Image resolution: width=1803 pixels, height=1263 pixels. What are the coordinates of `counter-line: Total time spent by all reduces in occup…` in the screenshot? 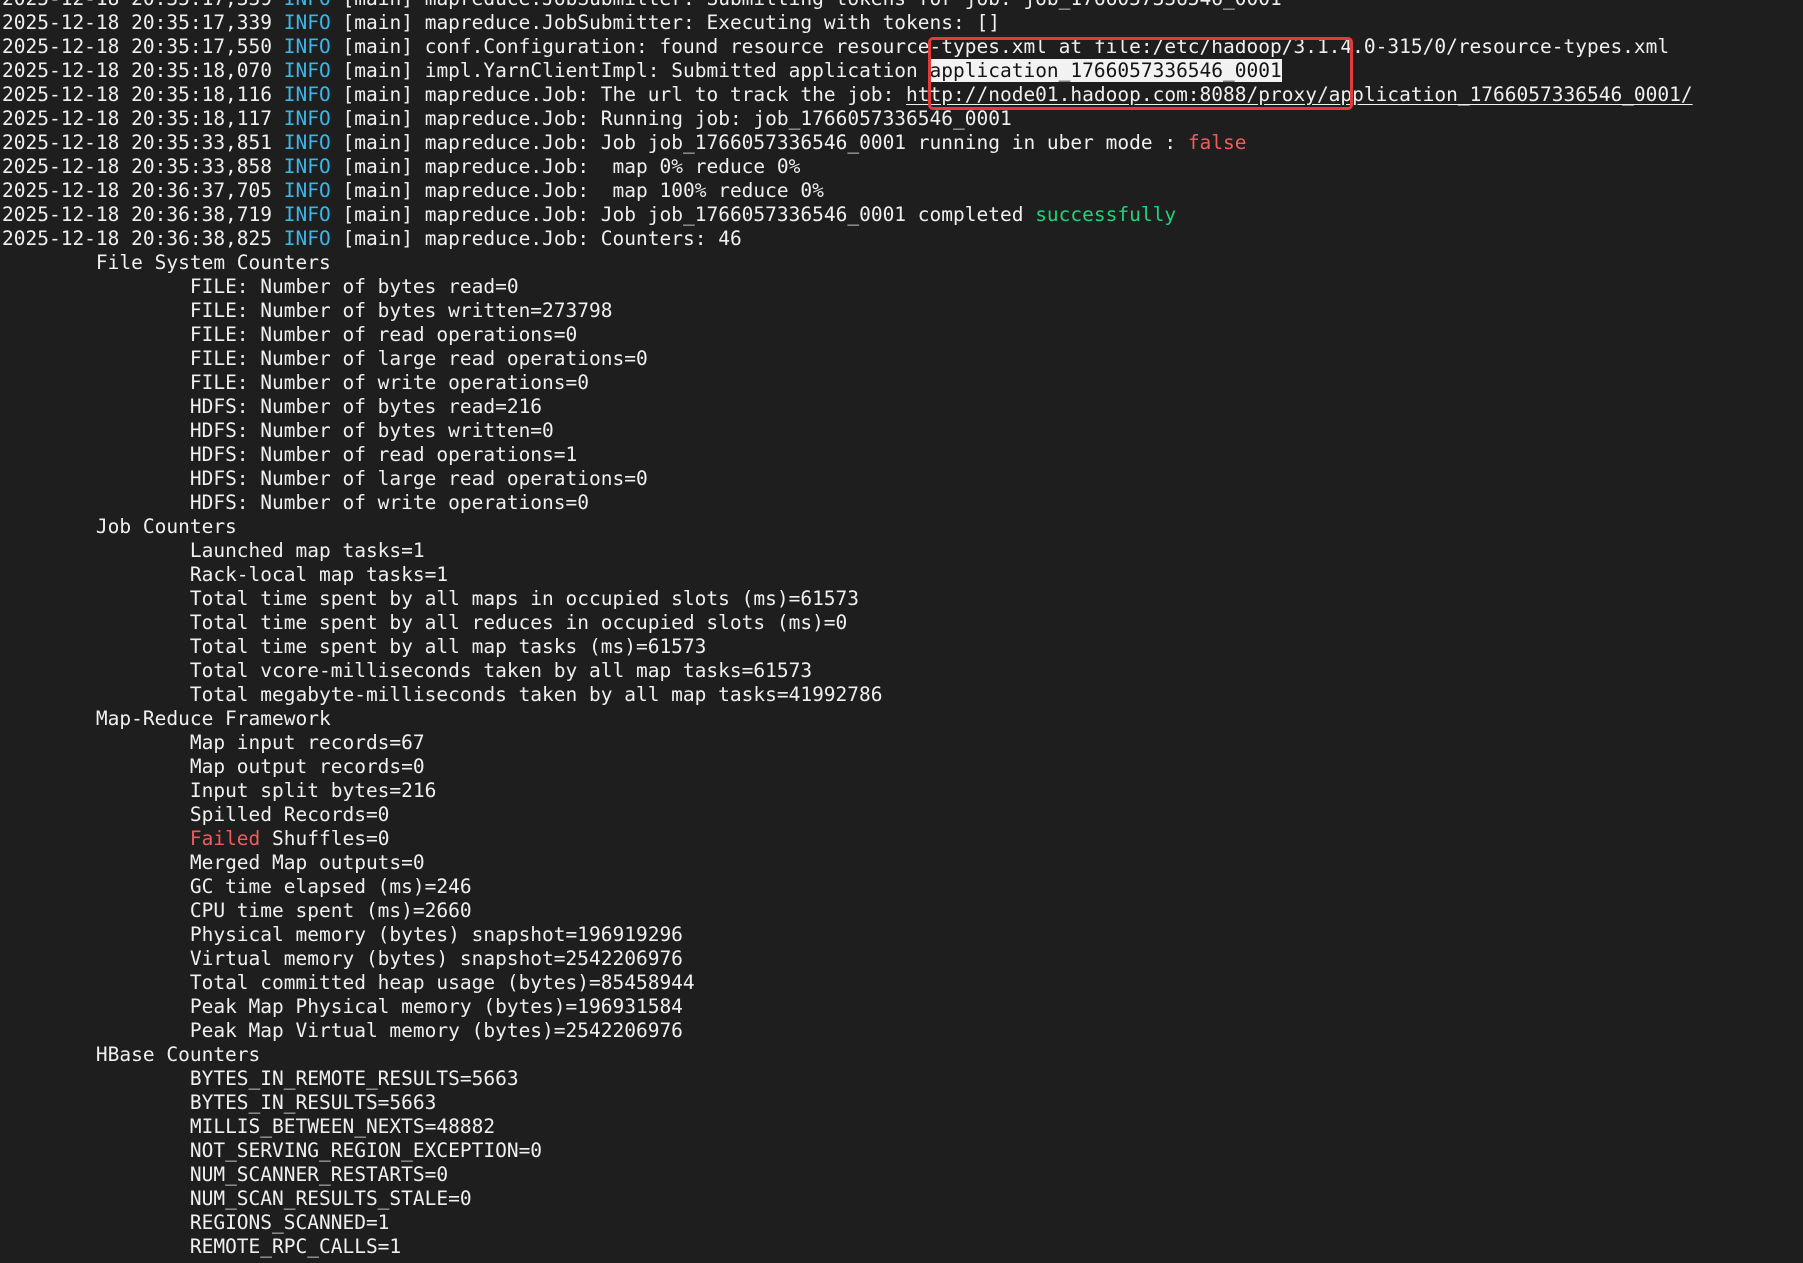 It's located at (902, 623).